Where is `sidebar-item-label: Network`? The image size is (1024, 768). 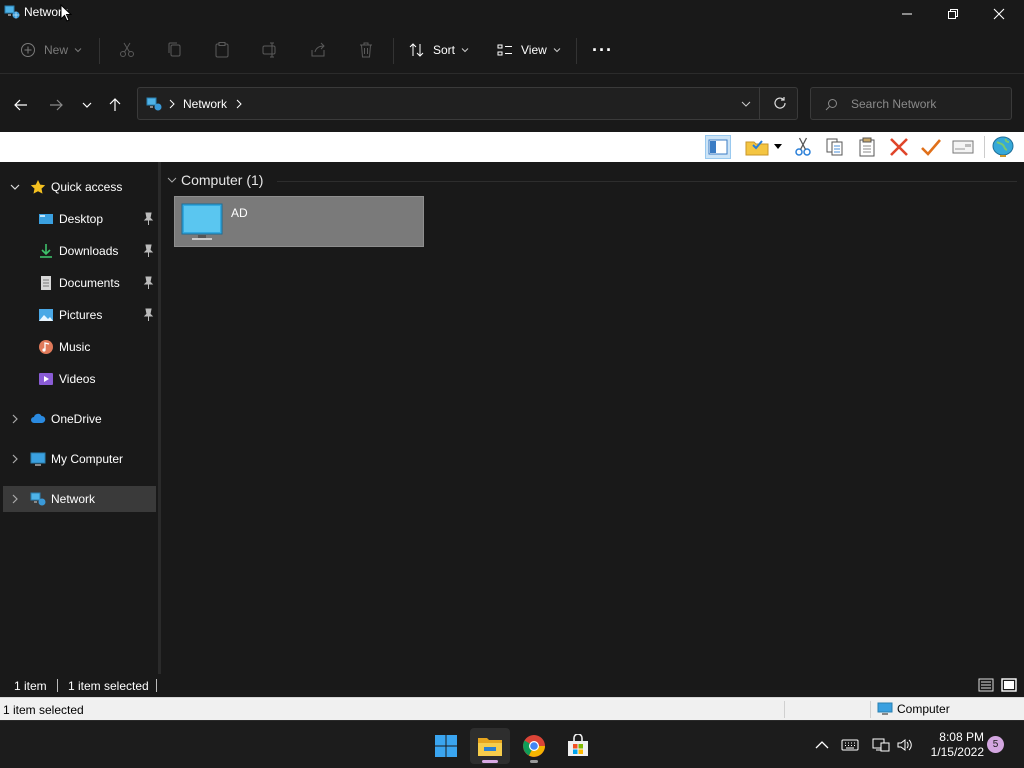
sidebar-item-label: Network is located at coordinates (73, 499).